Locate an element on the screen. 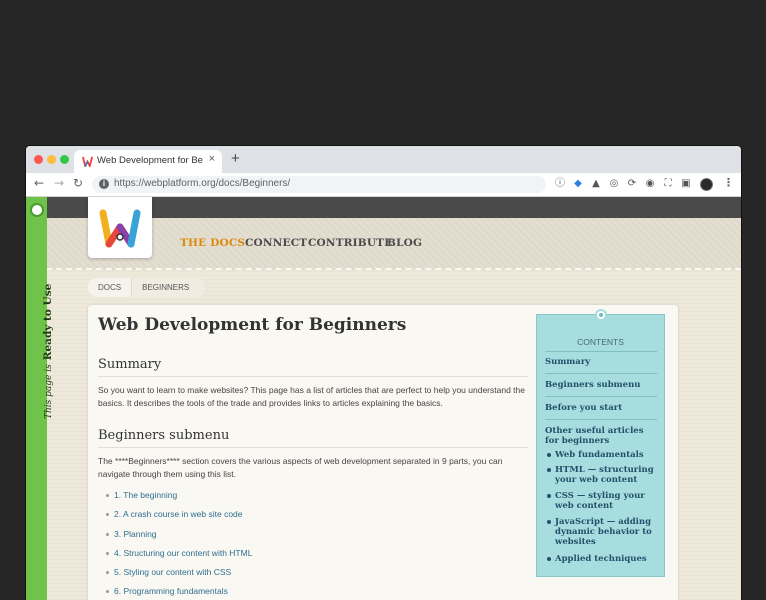 This screenshot has height=600, width=766. eye-extension-icon: ◉ is located at coordinates (650, 184).